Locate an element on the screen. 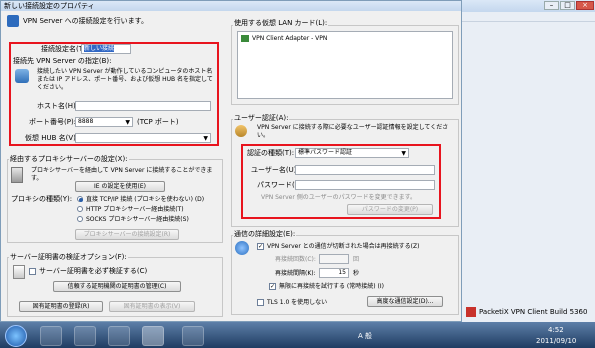 This screenshot has width=595, height=348. tls-label: TLS 1.0 を使用しない is located at coordinates (297, 302).